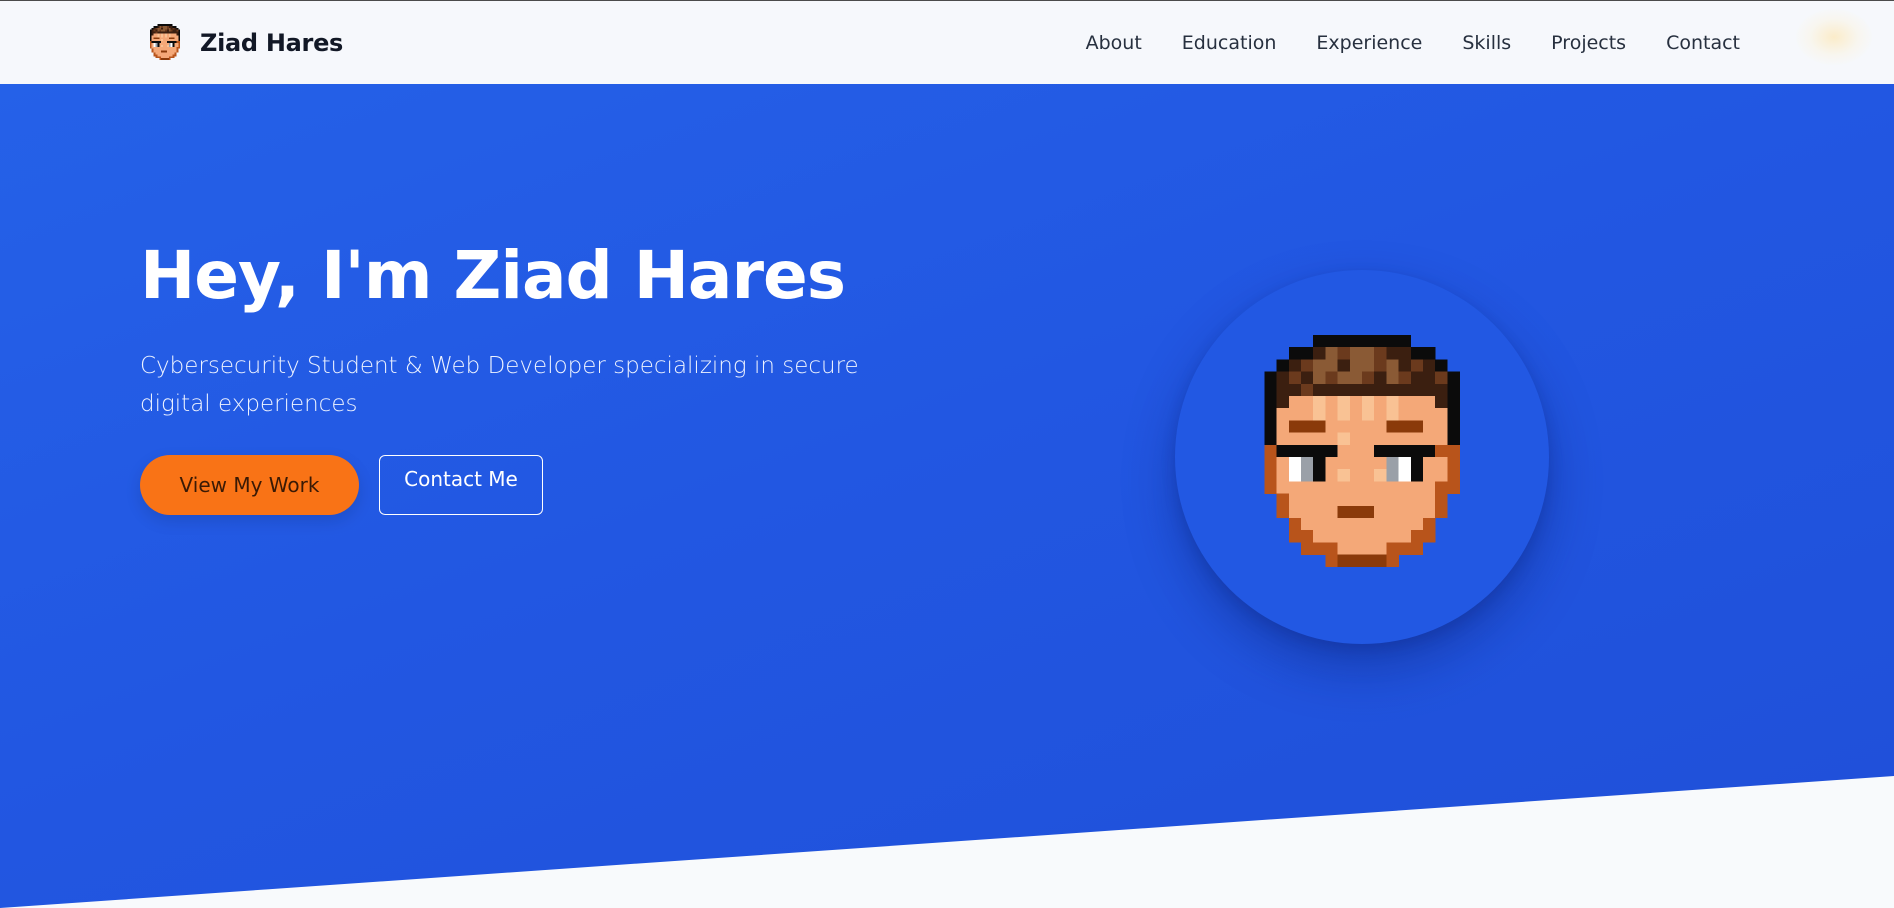 The width and height of the screenshot is (1894, 908). I want to click on view-my-work-button: View My Work, so click(249, 484).